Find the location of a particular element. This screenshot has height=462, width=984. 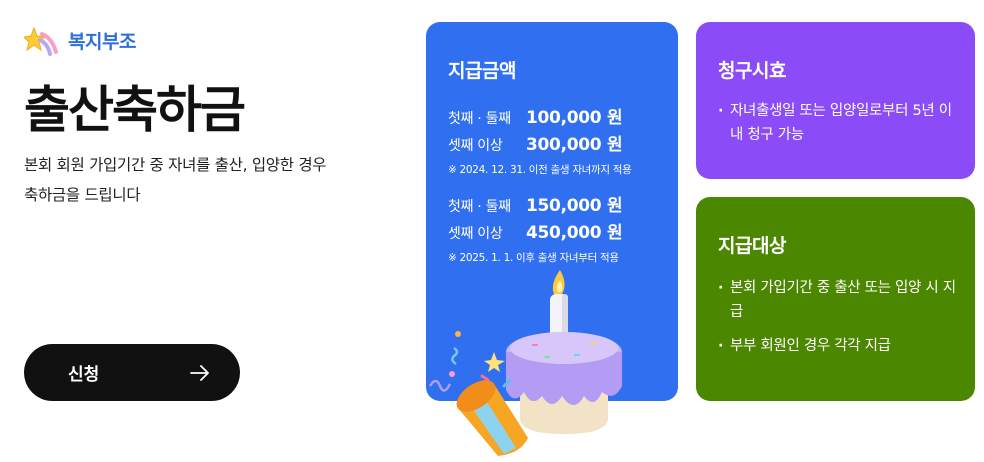

arrow-right-icon is located at coordinates (199, 372).